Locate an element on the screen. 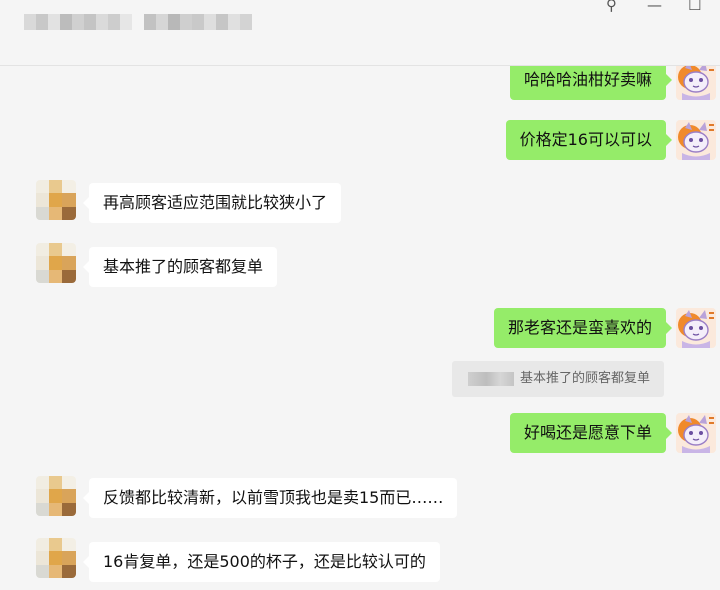 Image resolution: width=720 pixels, height=590 pixels. message-bubble-sent: 好喝还是愿意下单 is located at coordinates (591, 433).